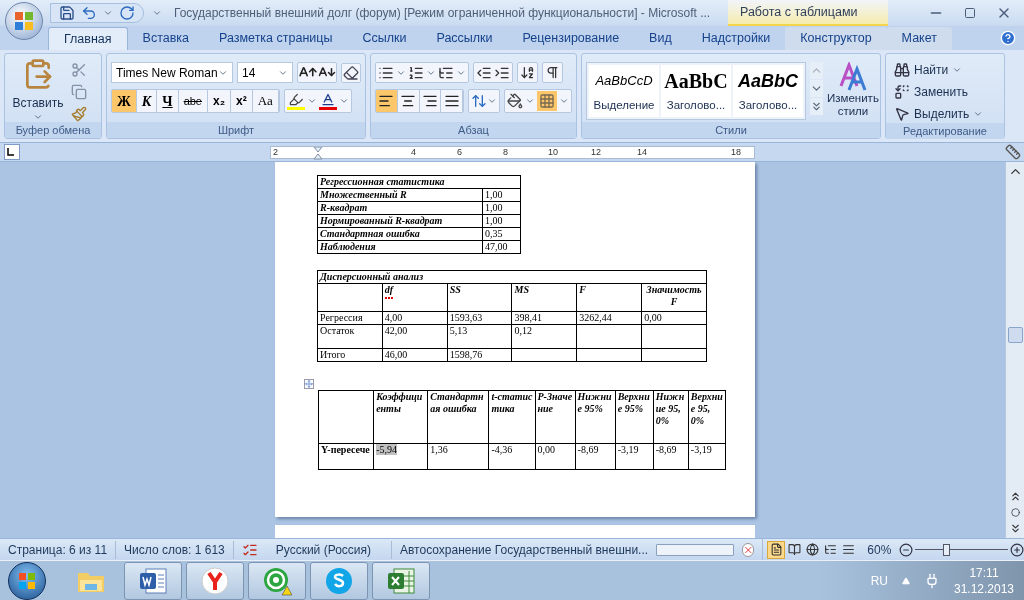 This screenshot has width=1024, height=600. Describe the element at coordinates (1015, 335) in the screenshot. I see `scrollbar-thumb` at that location.